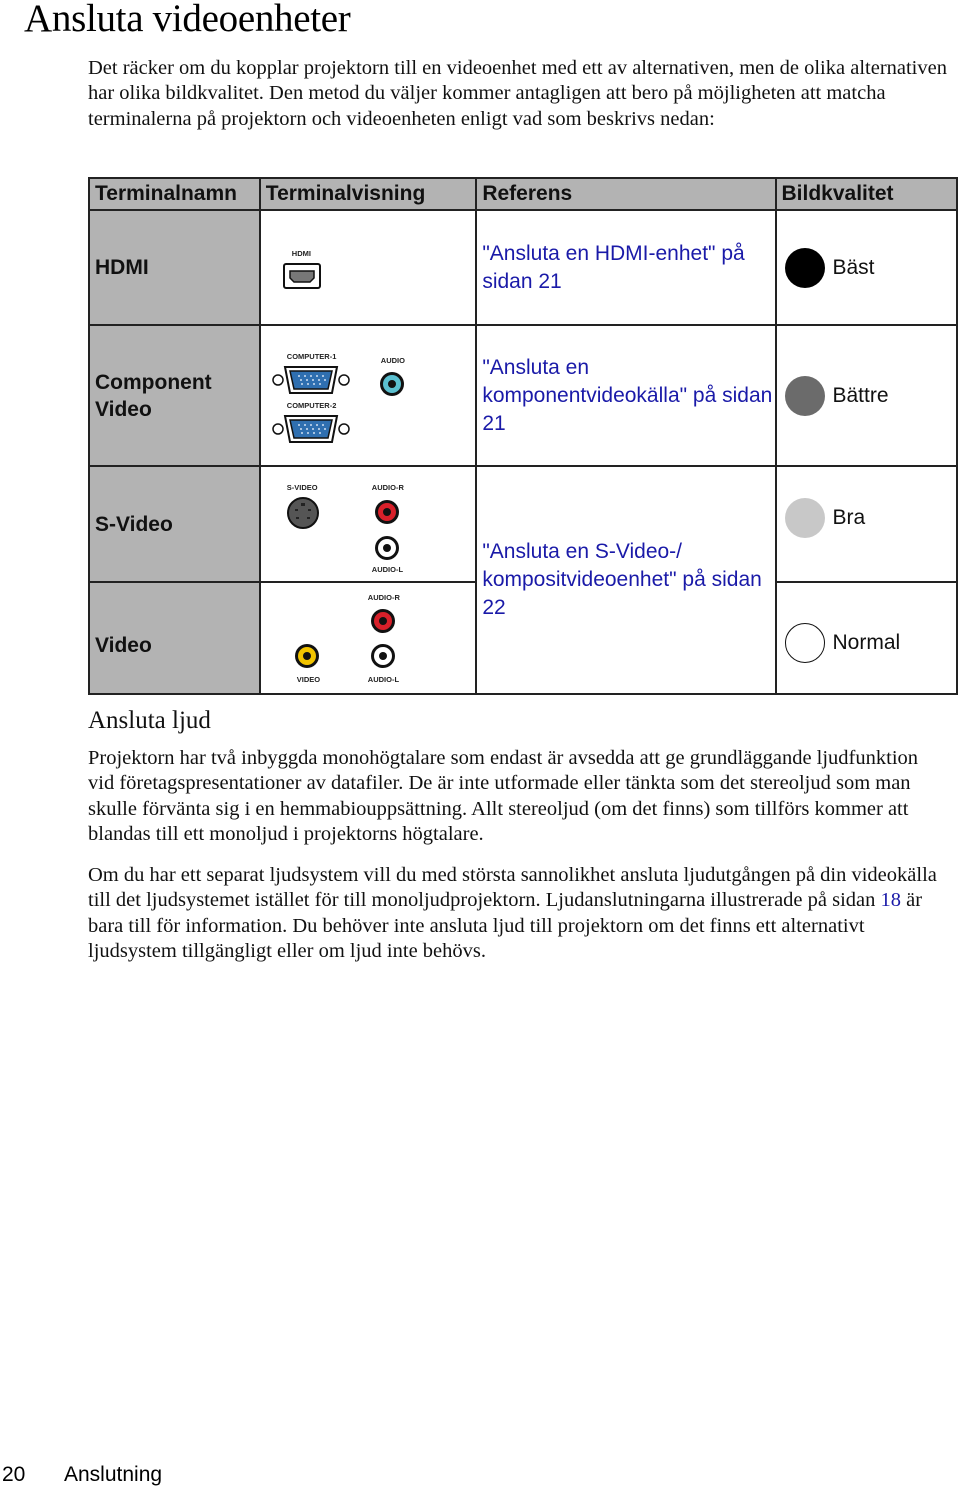 The height and width of the screenshot is (1491, 960). Describe the element at coordinates (368, 524) in the screenshot. I see `terminal-view: S-VIDEO AUDIO-R AUDIO-L` at that location.